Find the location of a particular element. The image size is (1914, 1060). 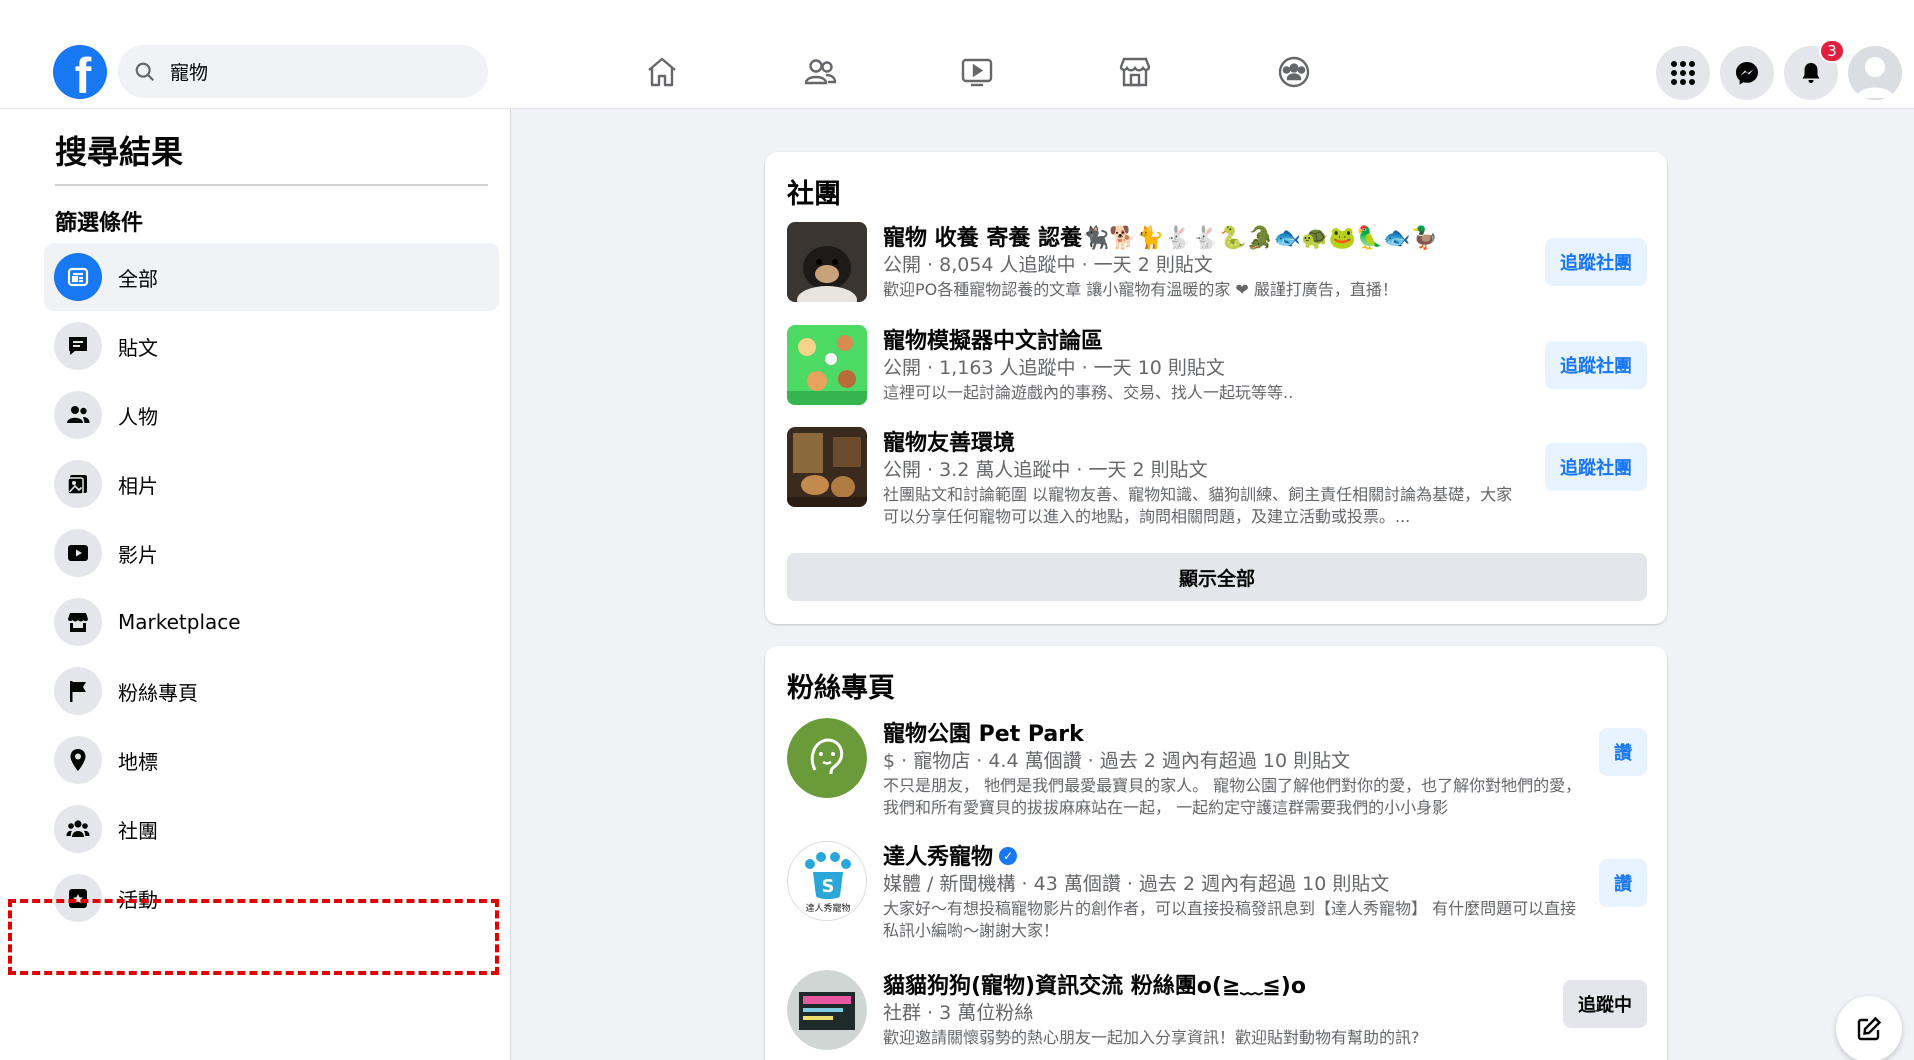

sidebar-item-label: 粉絲專頁 is located at coordinates (158, 692).